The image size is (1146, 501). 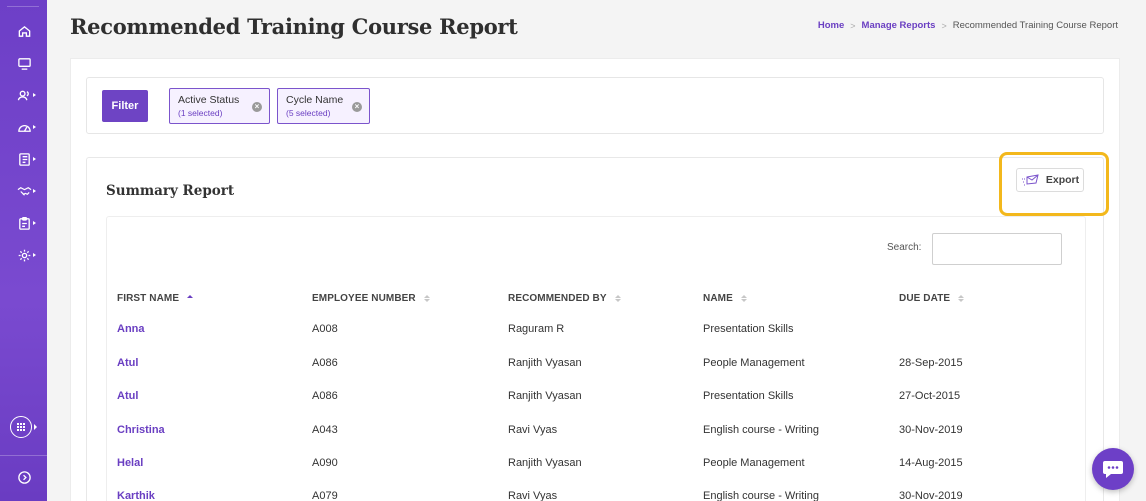 What do you see at coordinates (1062, 180) in the screenshot?
I see `export-label: Export` at bounding box center [1062, 180].